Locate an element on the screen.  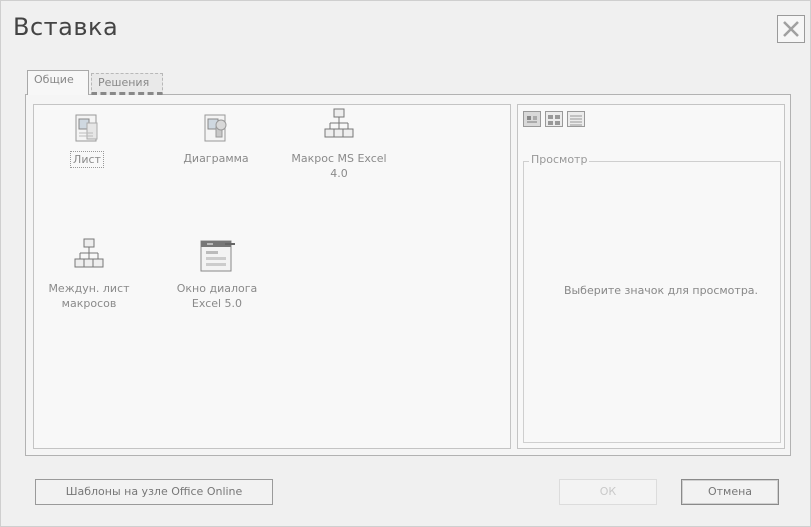
close-icon is located at coordinates (791, 29).